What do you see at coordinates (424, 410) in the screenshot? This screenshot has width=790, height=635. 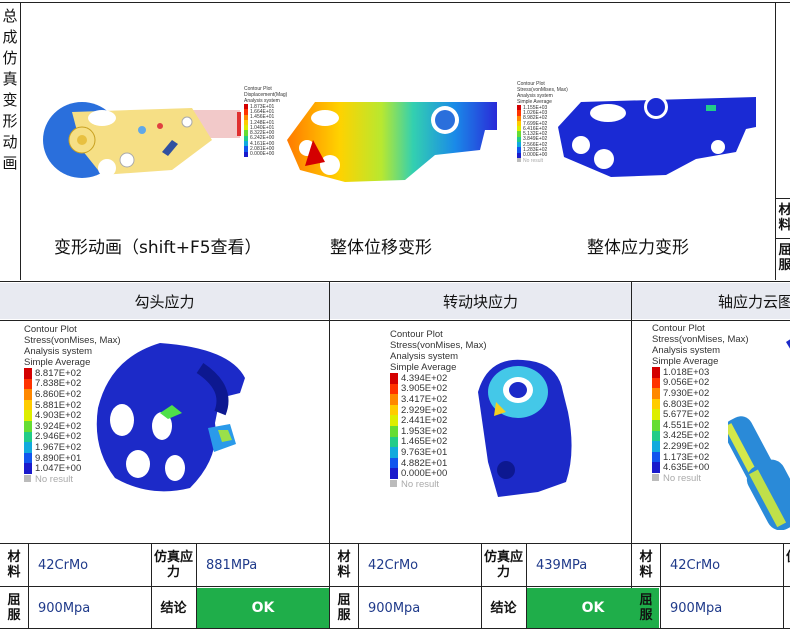 I see `rotating-block-legend-value: 2.929E+02` at bounding box center [424, 410].